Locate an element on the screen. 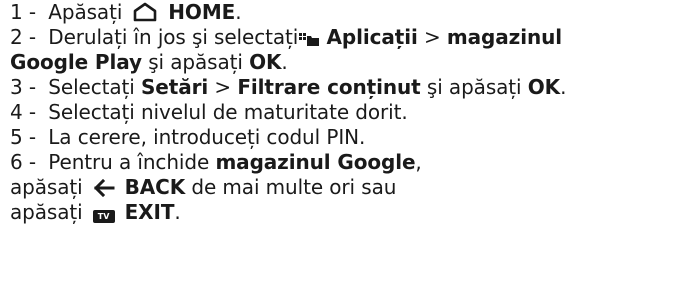 The height and width of the screenshot is (302, 686). home-button-label: HOME is located at coordinates (202, 12).